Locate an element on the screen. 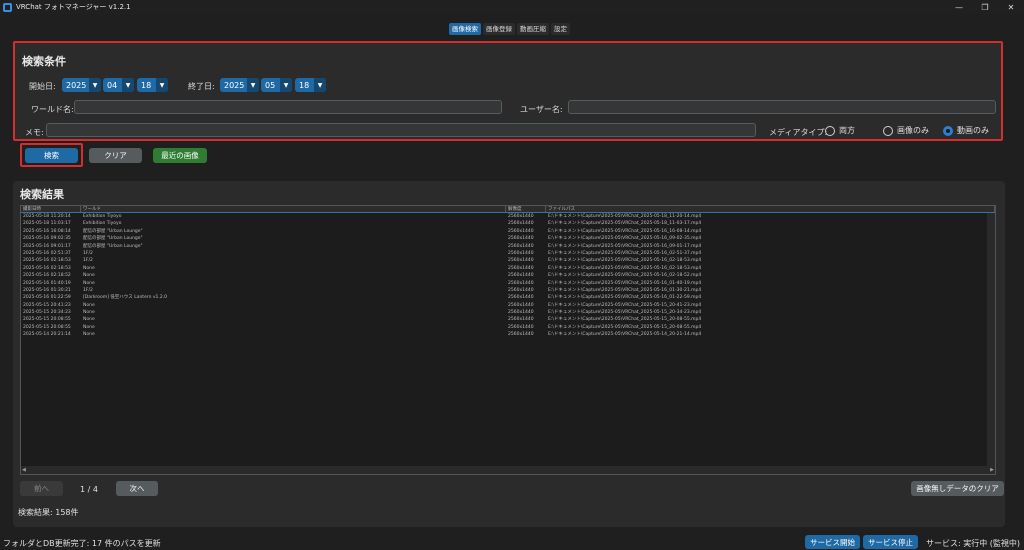 The image size is (1024, 550). world-name-input is located at coordinates (288, 107).